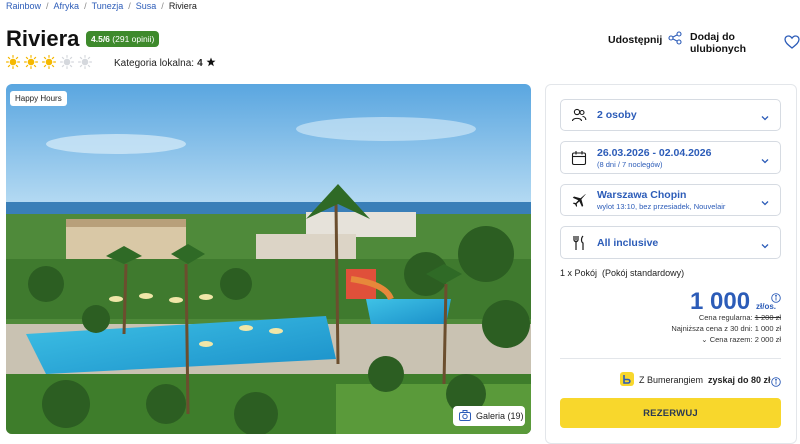 This screenshot has height=444, width=800. I want to click on lowest-price-label: Najniższa cena z 30 dni:, so click(712, 328).